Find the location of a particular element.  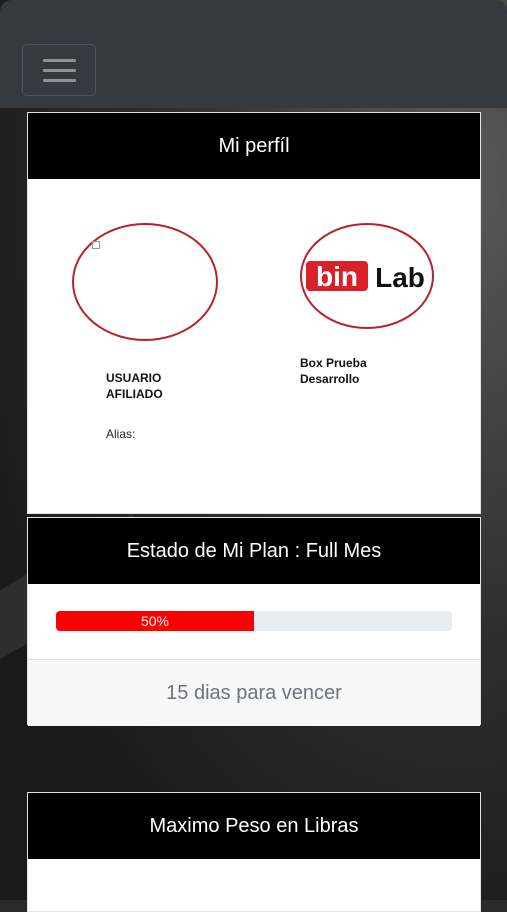

max-weight-card: Maximo Peso en Libras is located at coordinates (254, 852).